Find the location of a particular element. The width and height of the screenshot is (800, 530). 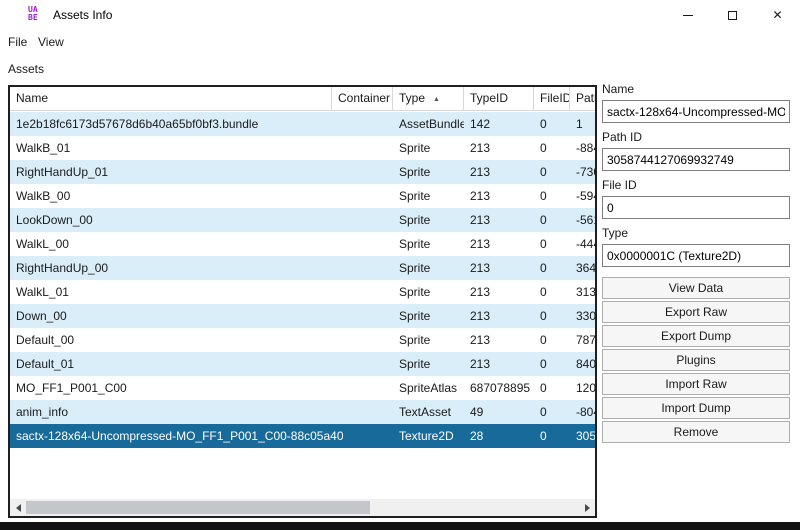

cell-name: LookDown_00 is located at coordinates (54, 220).